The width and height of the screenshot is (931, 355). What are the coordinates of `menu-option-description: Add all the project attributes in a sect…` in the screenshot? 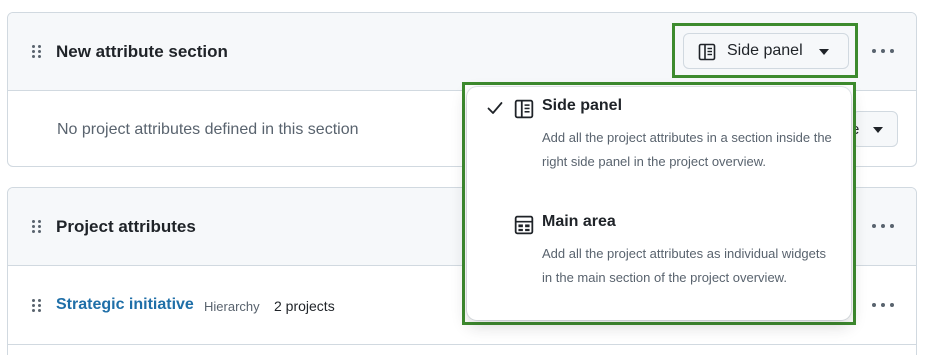 It's located at (687, 149).